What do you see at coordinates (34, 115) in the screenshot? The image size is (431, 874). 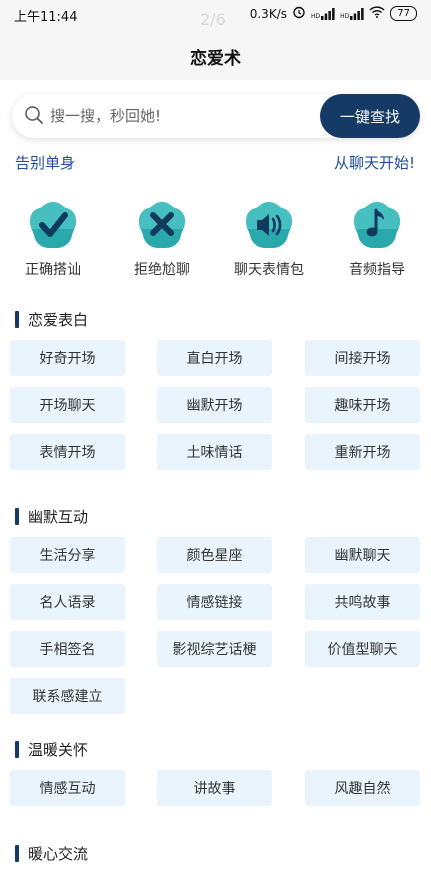 I see `search-icon` at bounding box center [34, 115].